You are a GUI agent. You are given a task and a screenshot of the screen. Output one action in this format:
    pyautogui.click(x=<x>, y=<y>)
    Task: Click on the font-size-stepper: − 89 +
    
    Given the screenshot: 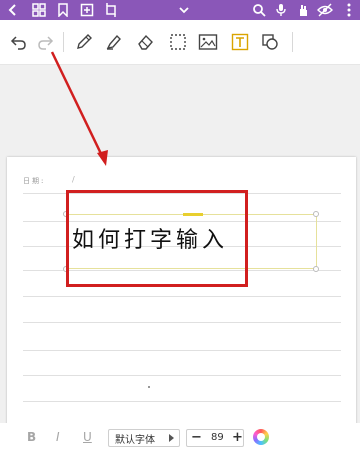 What is the action you would take?
    pyautogui.click(x=215, y=438)
    